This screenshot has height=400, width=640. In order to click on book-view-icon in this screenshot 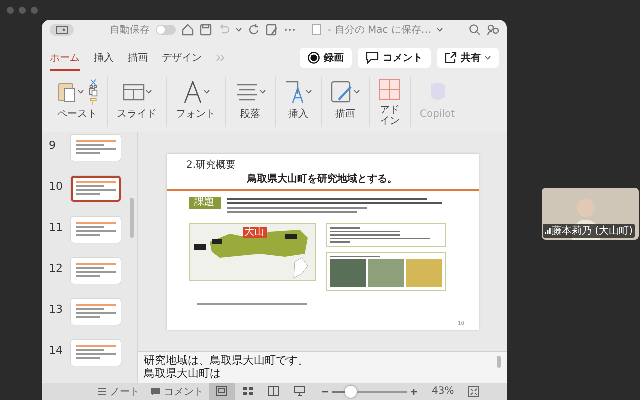, I will do `click(274, 391)`.